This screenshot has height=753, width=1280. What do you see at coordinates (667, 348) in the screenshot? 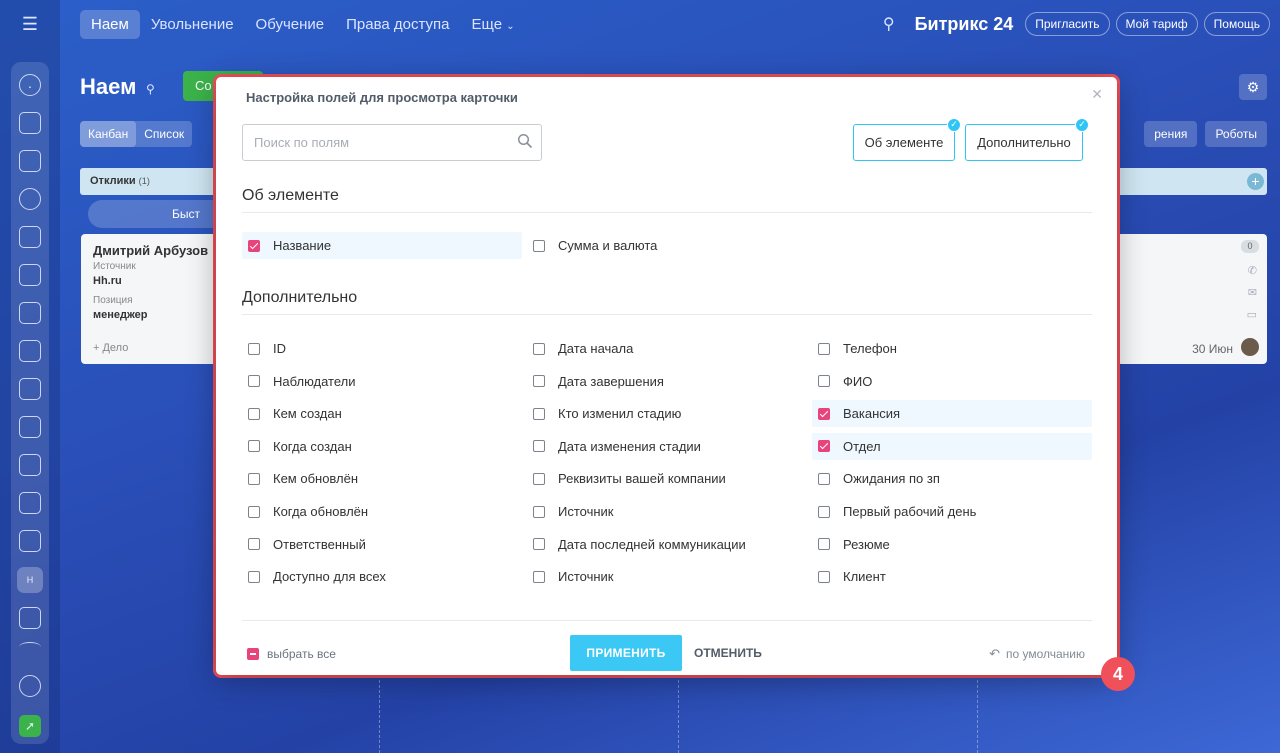
I see `field-option: Дата начала` at bounding box center [667, 348].